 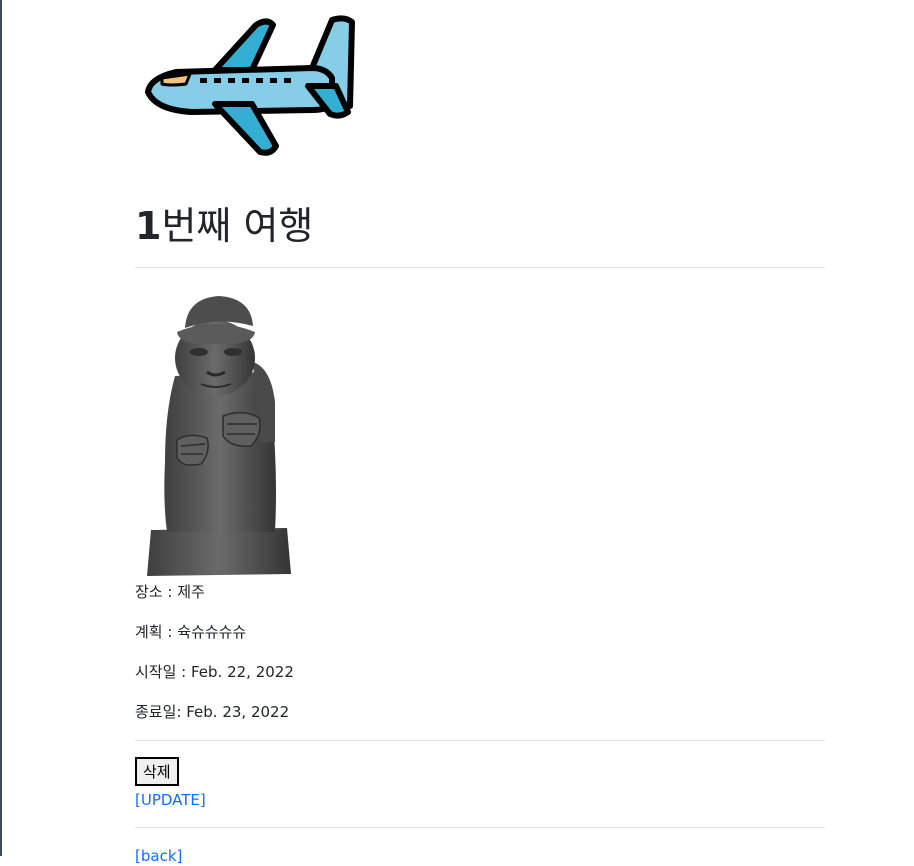 What do you see at coordinates (212, 712) in the screenshot?
I see `end-date-text: 종료일: Feb. 23, 2022` at bounding box center [212, 712].